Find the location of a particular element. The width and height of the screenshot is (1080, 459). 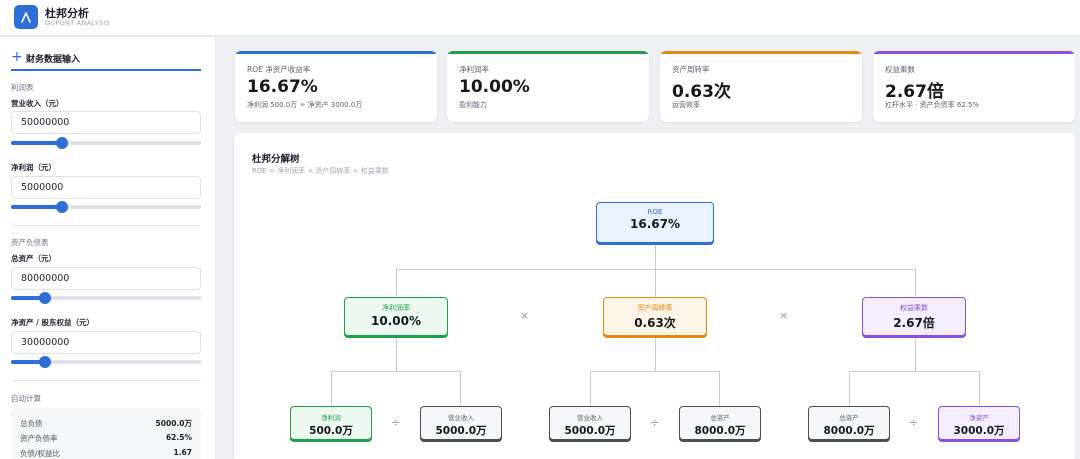

tree-node-asset-turnover: 资产周转率 0.63次 is located at coordinates (655, 316).